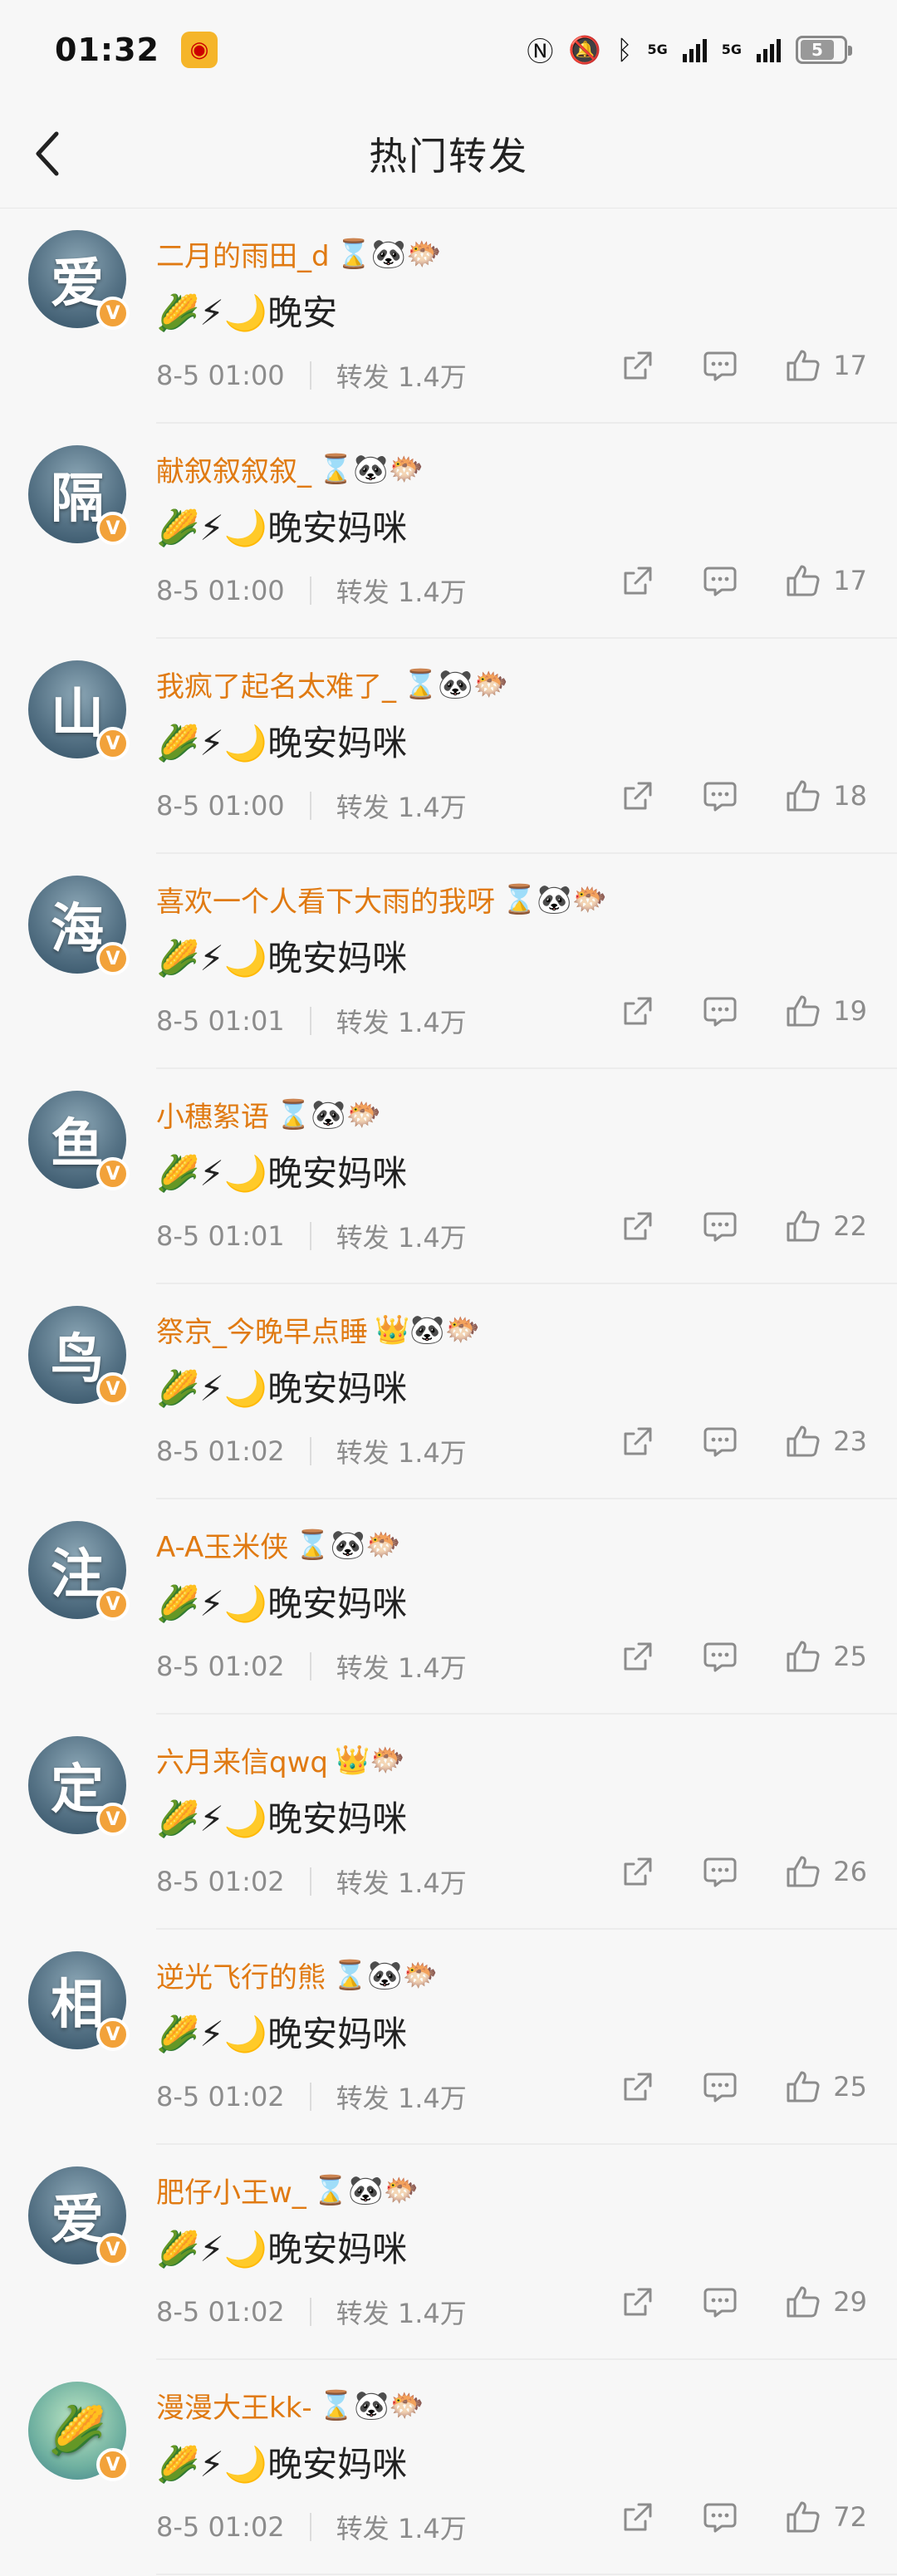 The width and height of the screenshot is (897, 2576). What do you see at coordinates (79, 1140) in the screenshot?
I see `avatar: 鱼 V` at bounding box center [79, 1140].